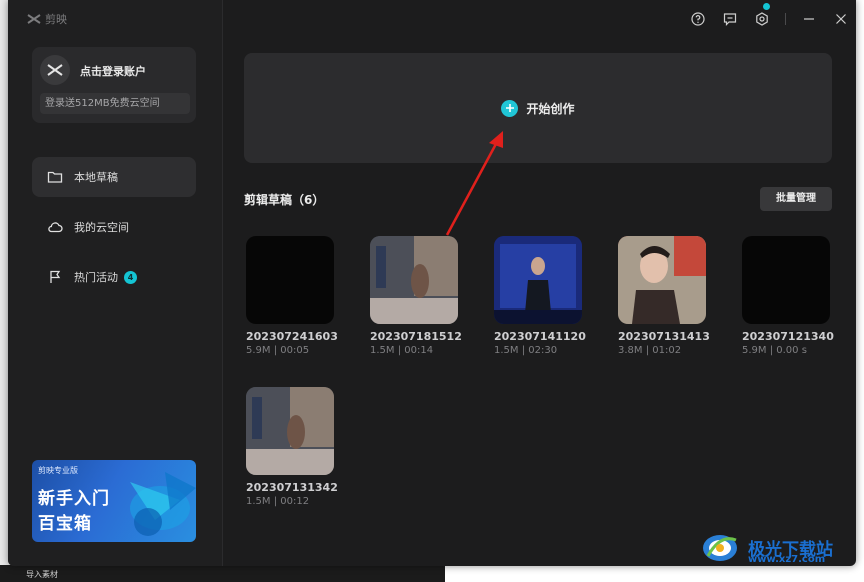 The height and width of the screenshot is (582, 864). I want to click on watermark-url: www.xz7.com, so click(787, 559).